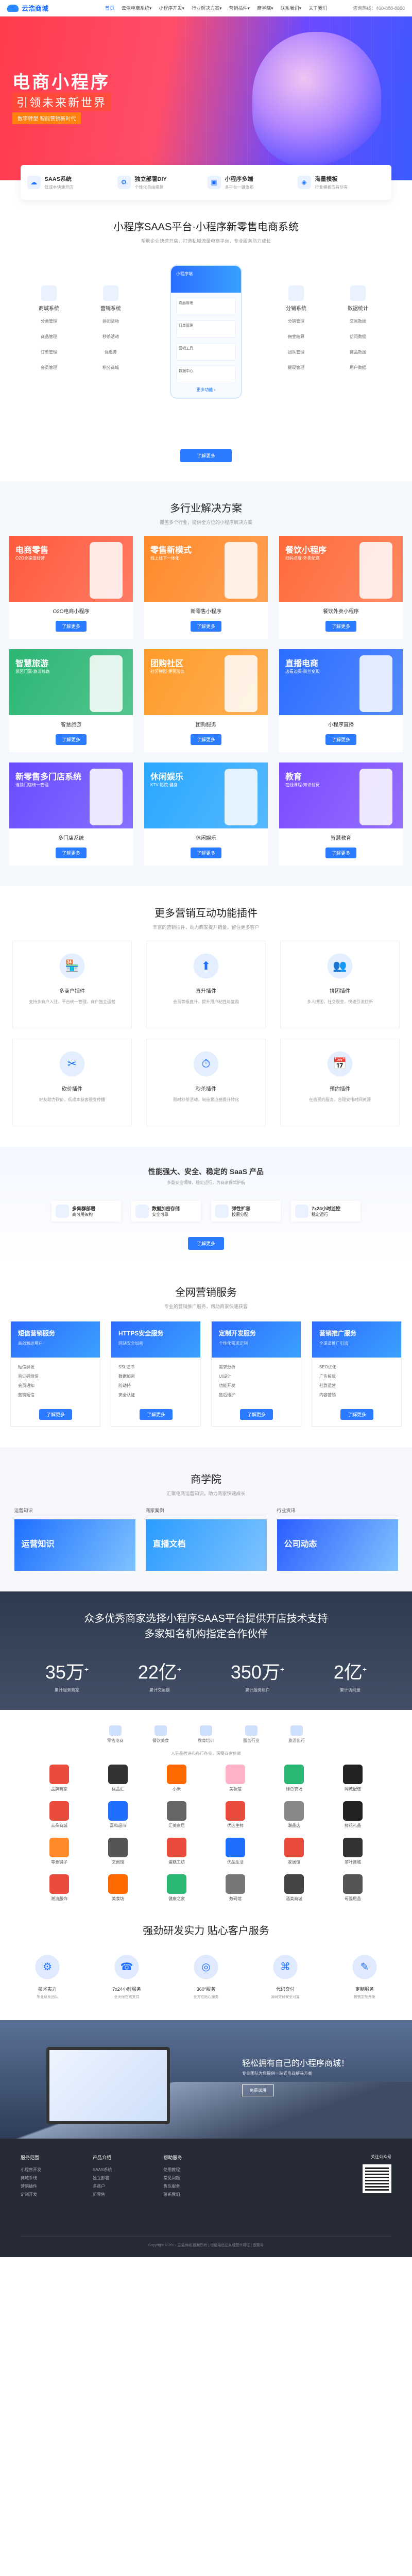 This screenshot has width=412, height=2576. What do you see at coordinates (59, 1851) in the screenshot?
I see `brand-item: 零食铺子` at bounding box center [59, 1851].